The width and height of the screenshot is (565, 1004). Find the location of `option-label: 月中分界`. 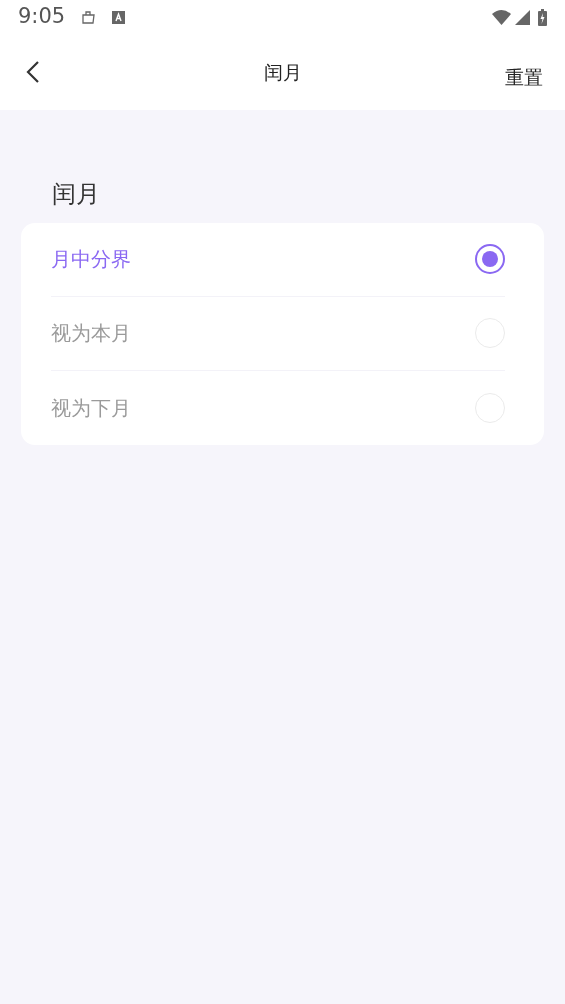

option-label: 月中分界 is located at coordinates (91, 259).